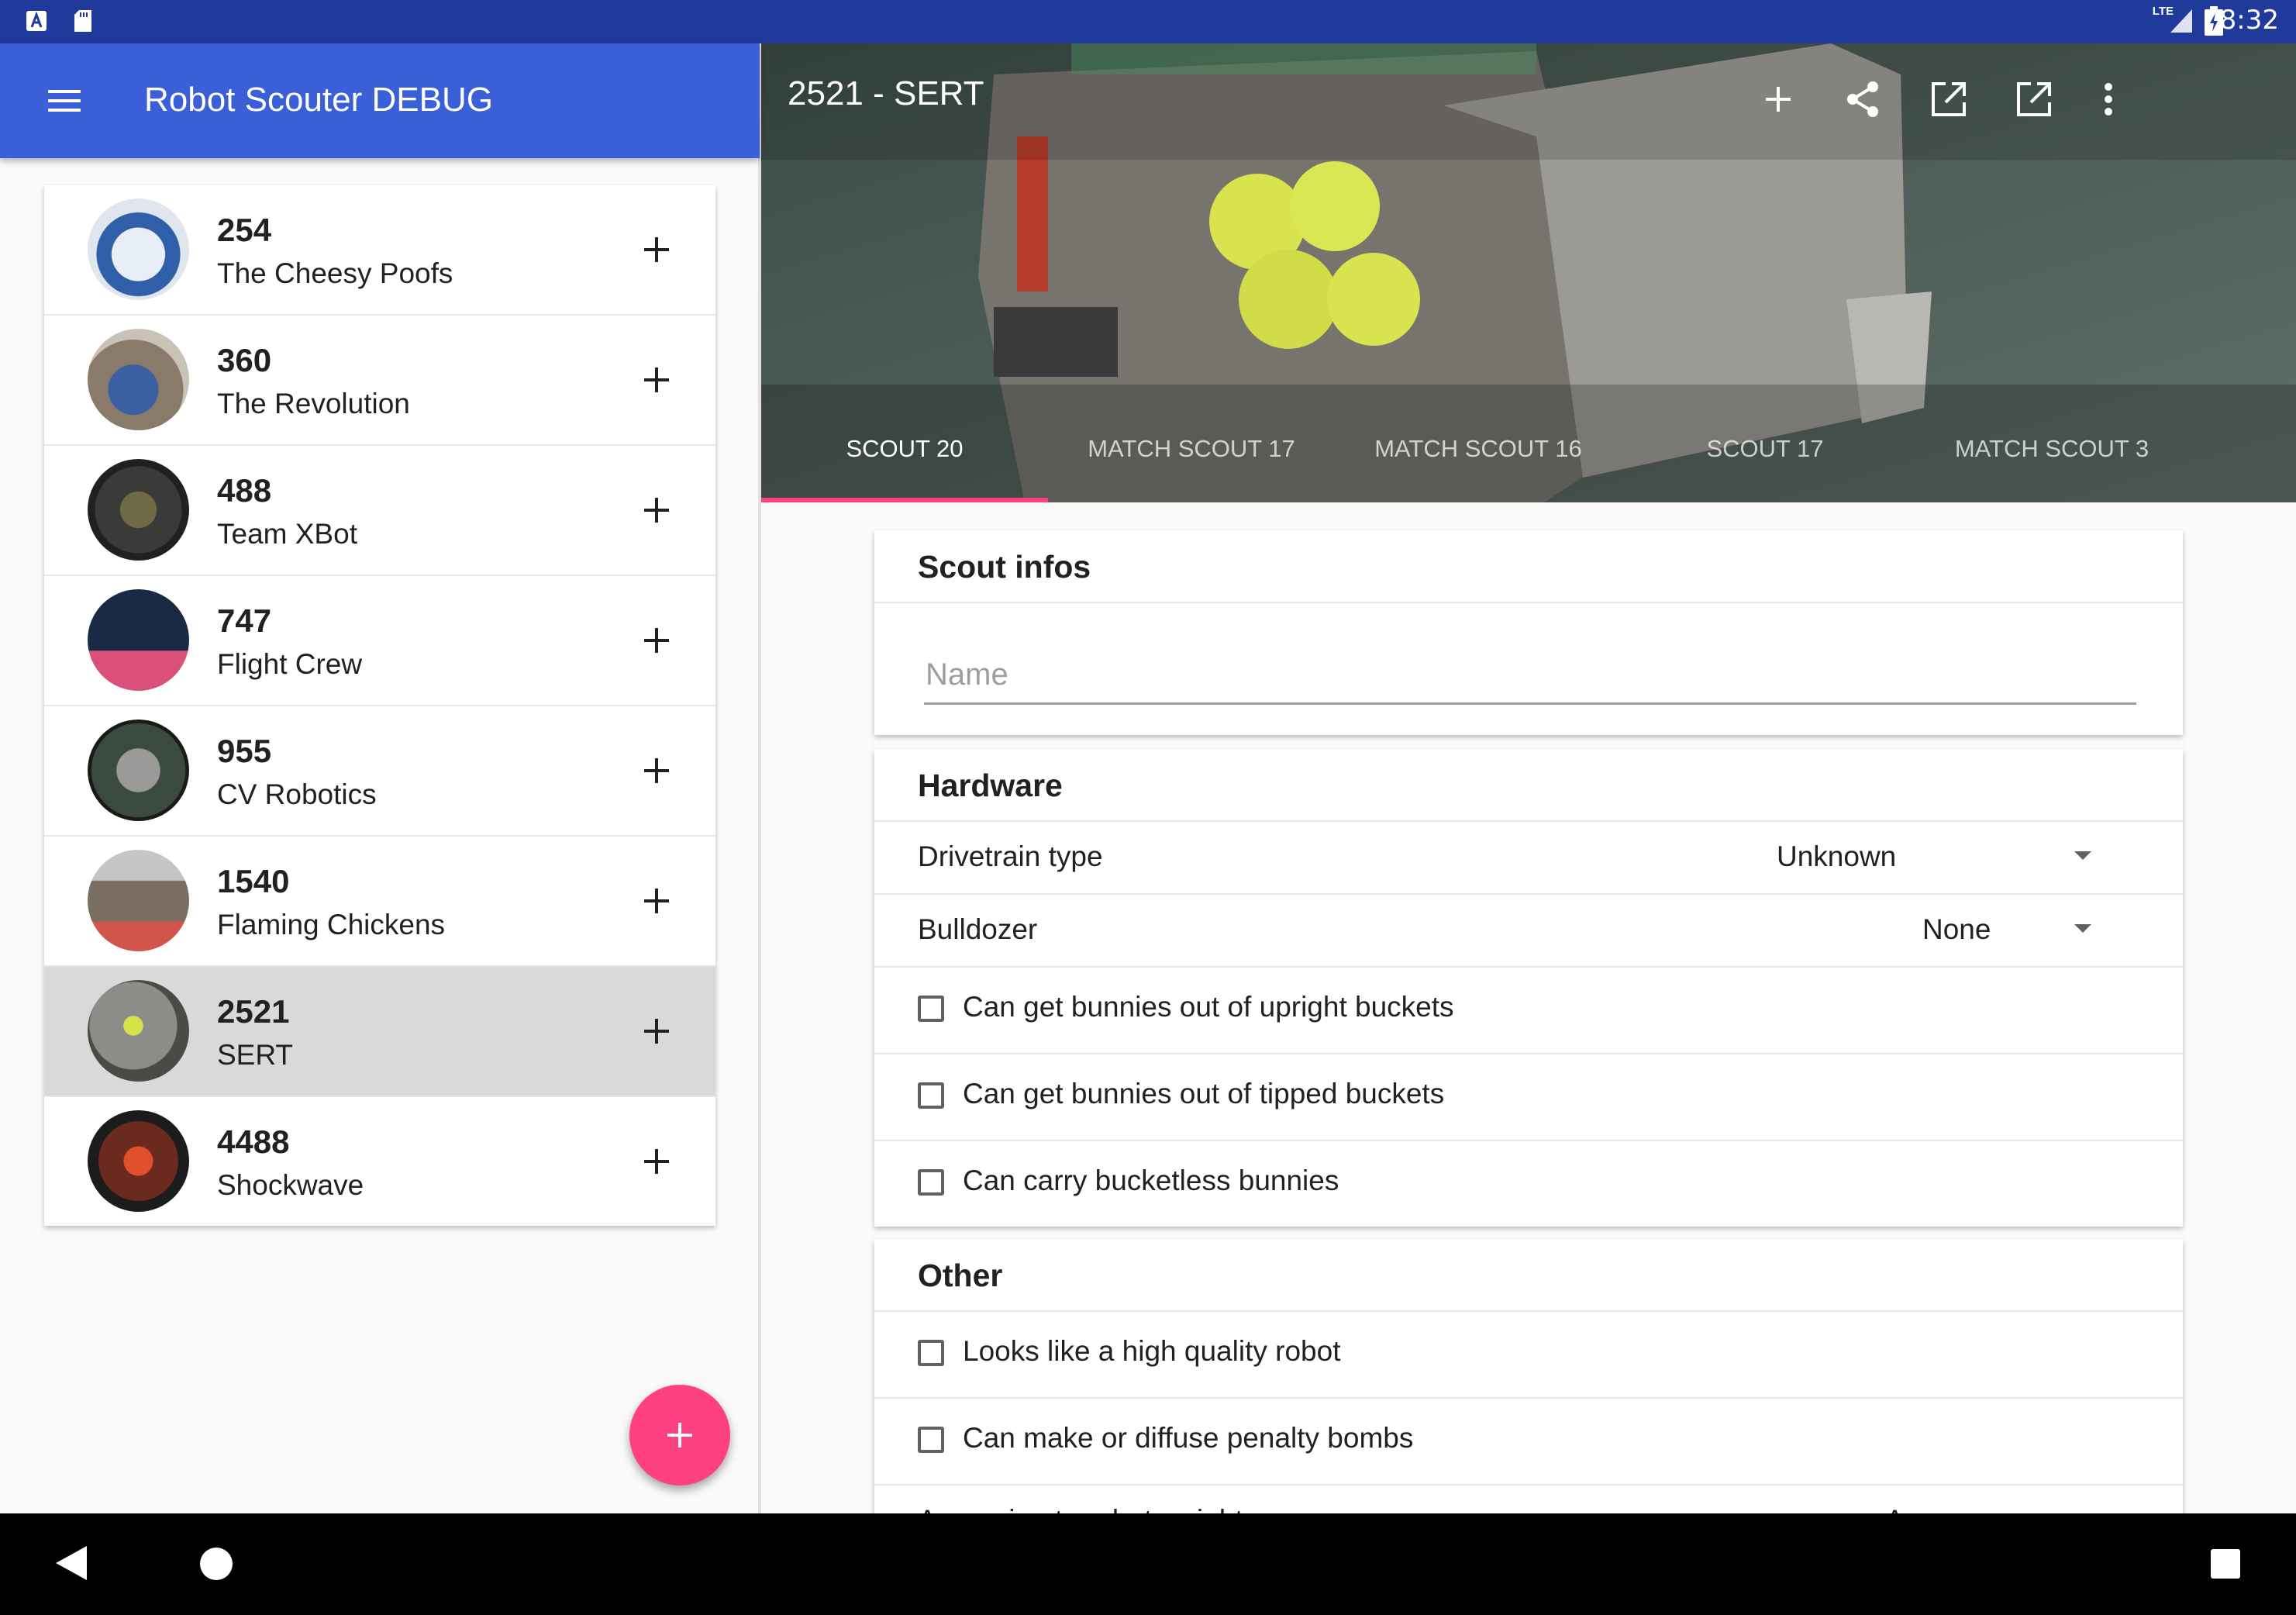  What do you see at coordinates (1765, 456) in the screenshot?
I see `tab-scout-17: SCOUT 17` at bounding box center [1765, 456].